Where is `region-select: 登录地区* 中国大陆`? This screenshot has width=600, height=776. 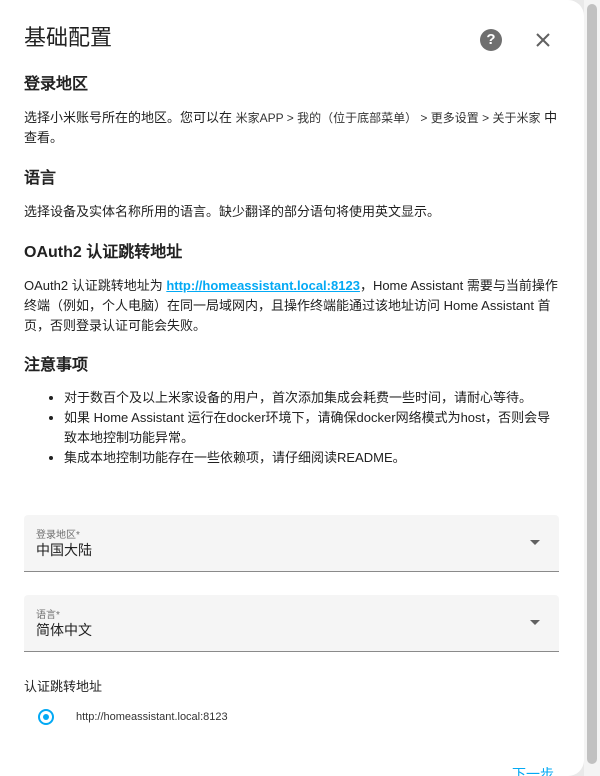
region-select: 登录地区* 中国大陆 is located at coordinates (291, 543).